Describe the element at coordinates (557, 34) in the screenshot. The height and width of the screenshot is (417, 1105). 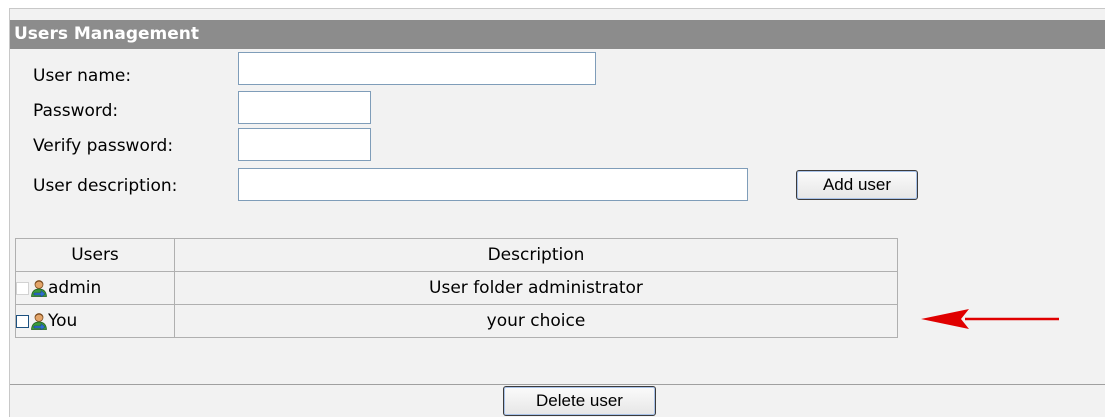
I see `panel-title: Users Management` at that location.